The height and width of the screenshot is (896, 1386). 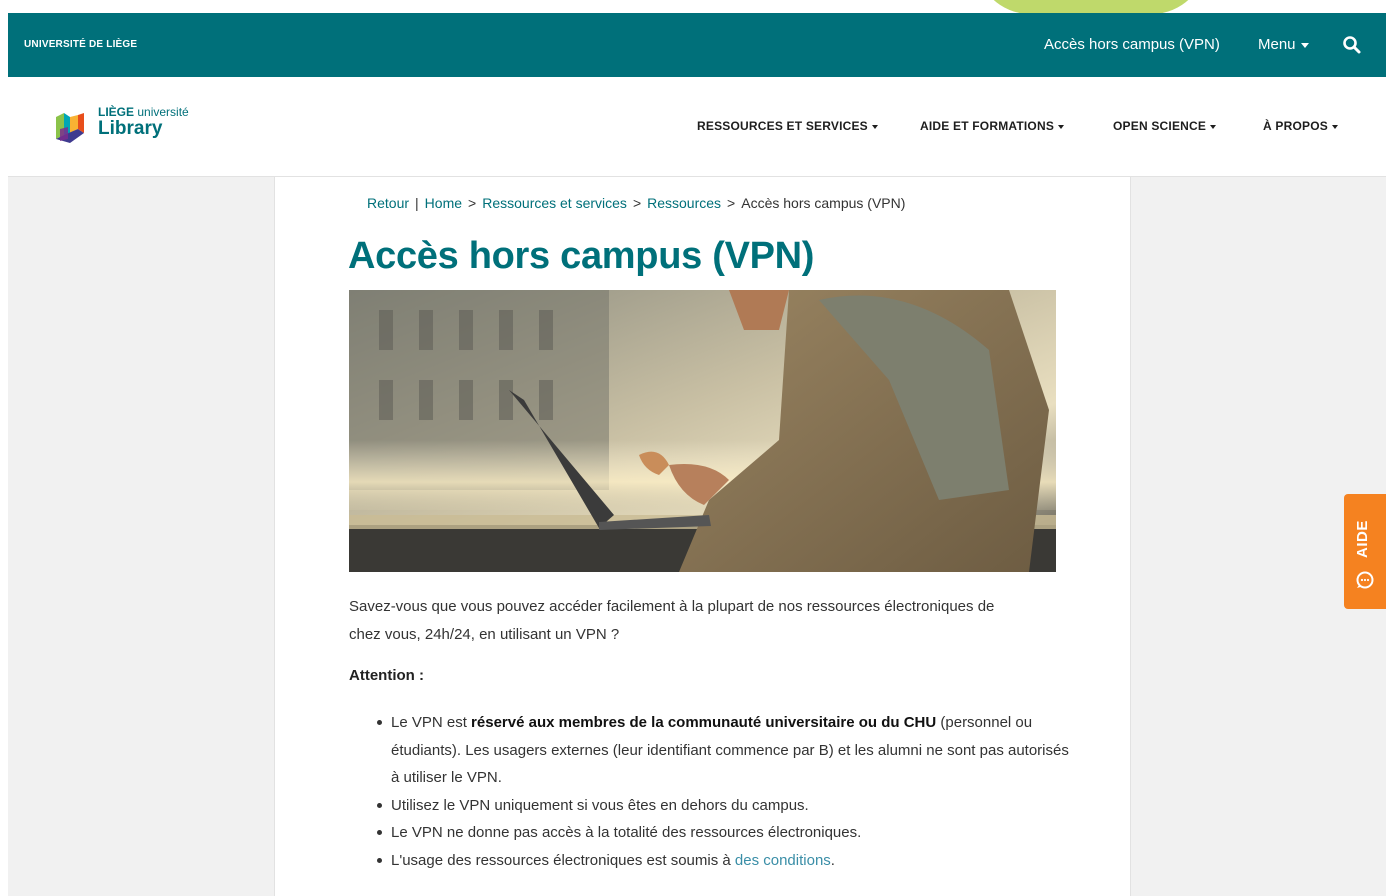 What do you see at coordinates (143, 112) in the screenshot?
I see `logo-line-1: LIÈGE université` at bounding box center [143, 112].